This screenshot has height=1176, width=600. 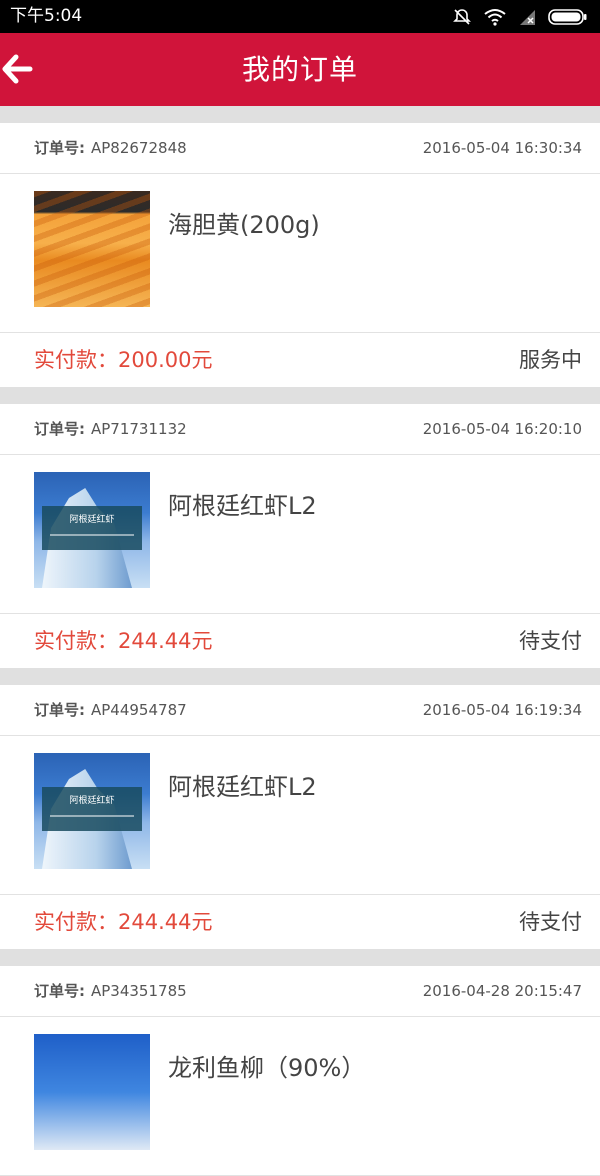 I want to click on order-header: 订单号: AP71731132 2016-05-04 16:20:10, so click(x=300, y=429).